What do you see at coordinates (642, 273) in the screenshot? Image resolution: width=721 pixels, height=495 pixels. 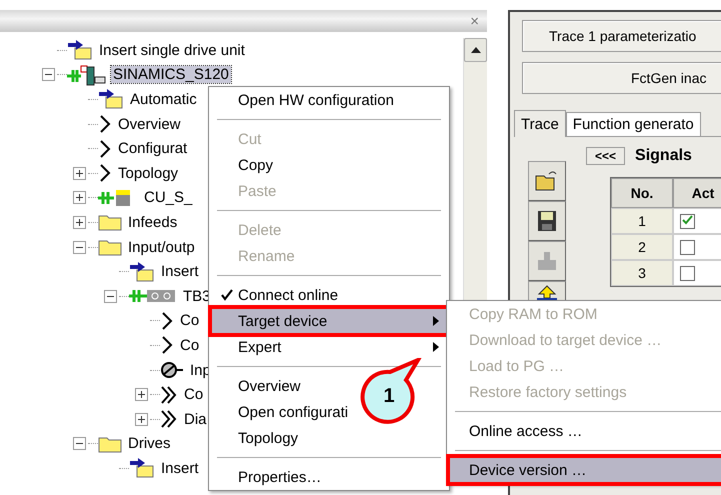 I see `table-cell: 3` at bounding box center [642, 273].